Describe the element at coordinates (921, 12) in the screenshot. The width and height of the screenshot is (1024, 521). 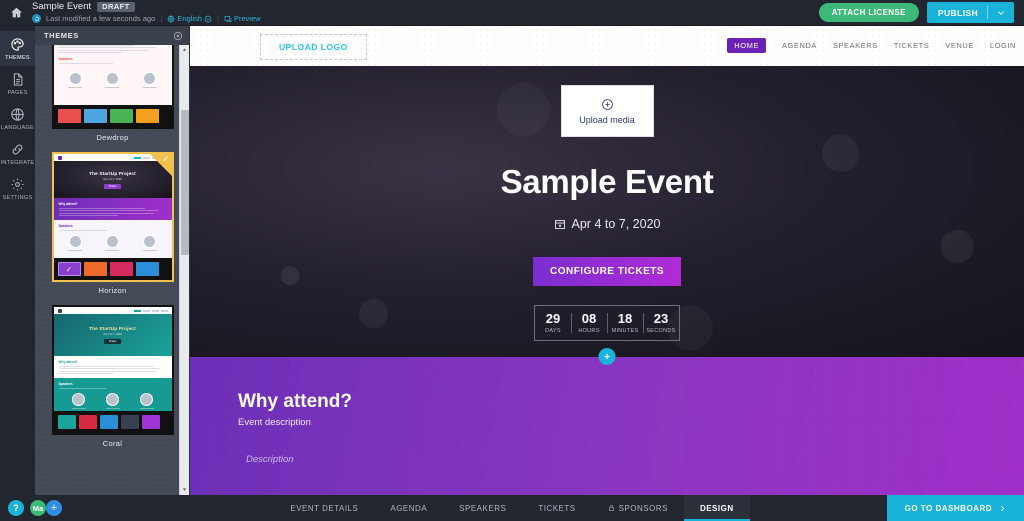
I see `top-bar-actions: ATTACH LICENSE PUBLISH` at that location.